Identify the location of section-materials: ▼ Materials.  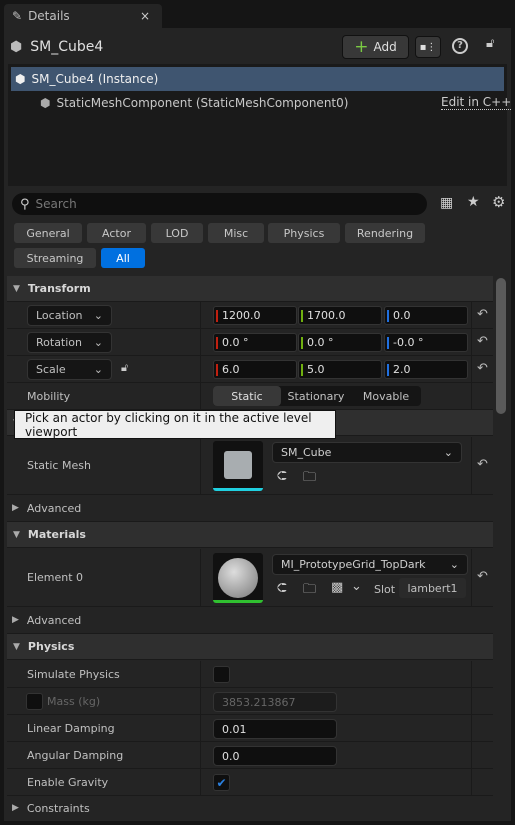
(250, 535).